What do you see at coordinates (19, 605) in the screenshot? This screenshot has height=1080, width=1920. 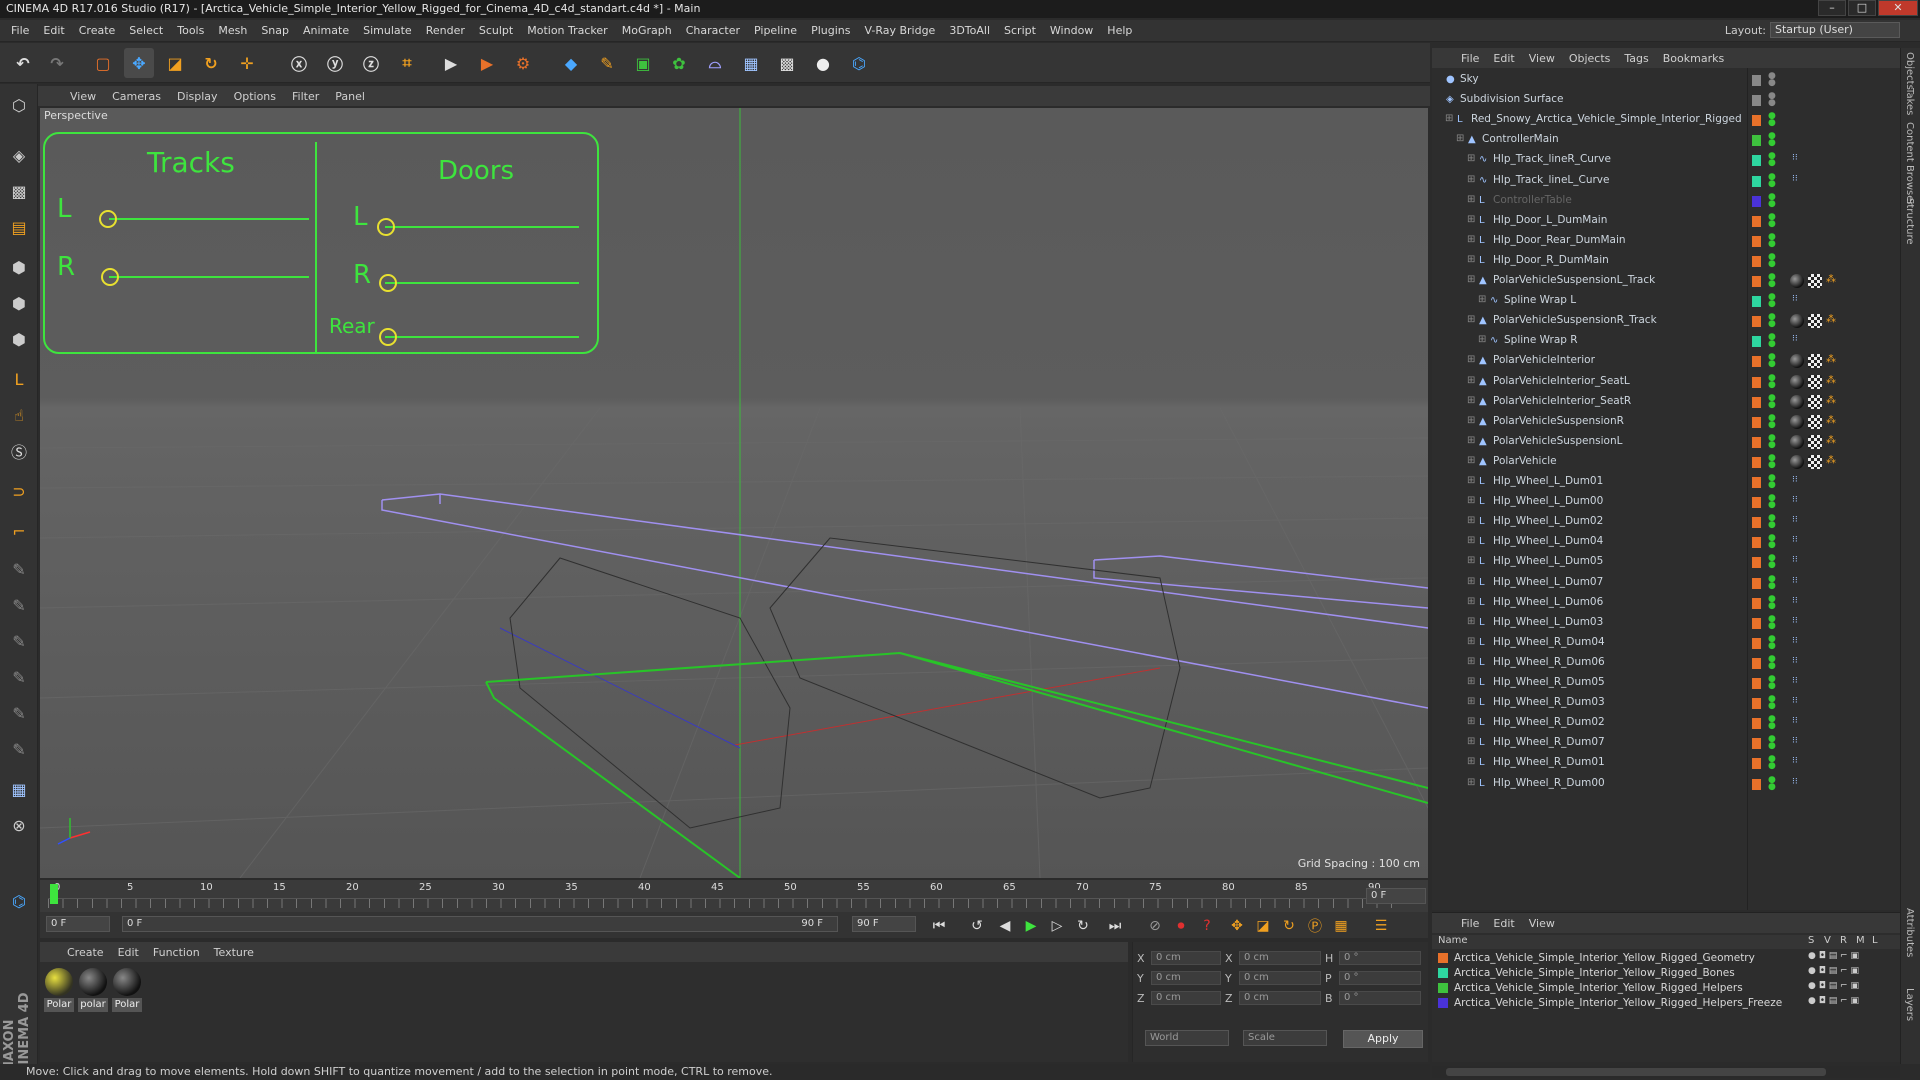 I see `brush-icon-2: ✎` at bounding box center [19, 605].